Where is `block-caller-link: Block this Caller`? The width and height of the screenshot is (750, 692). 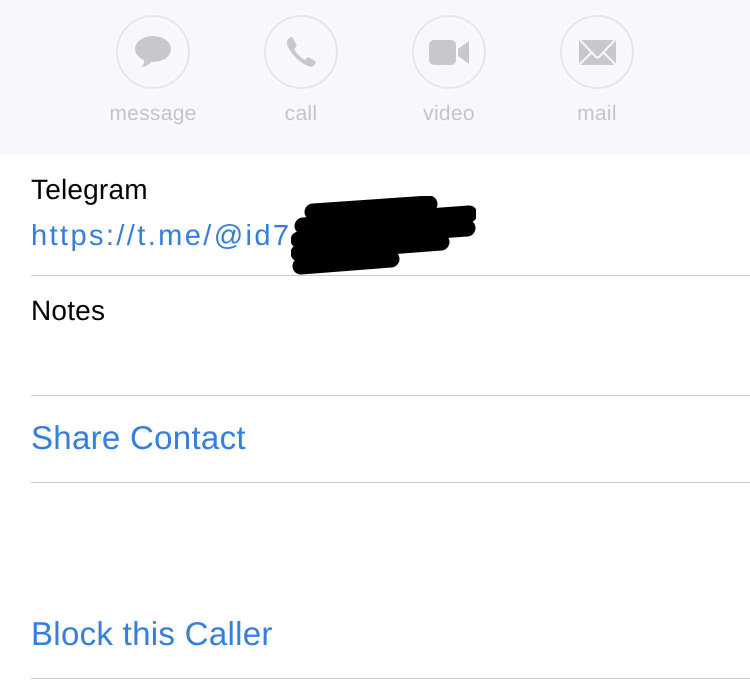
block-caller-link: Block this Caller is located at coordinates (152, 633).